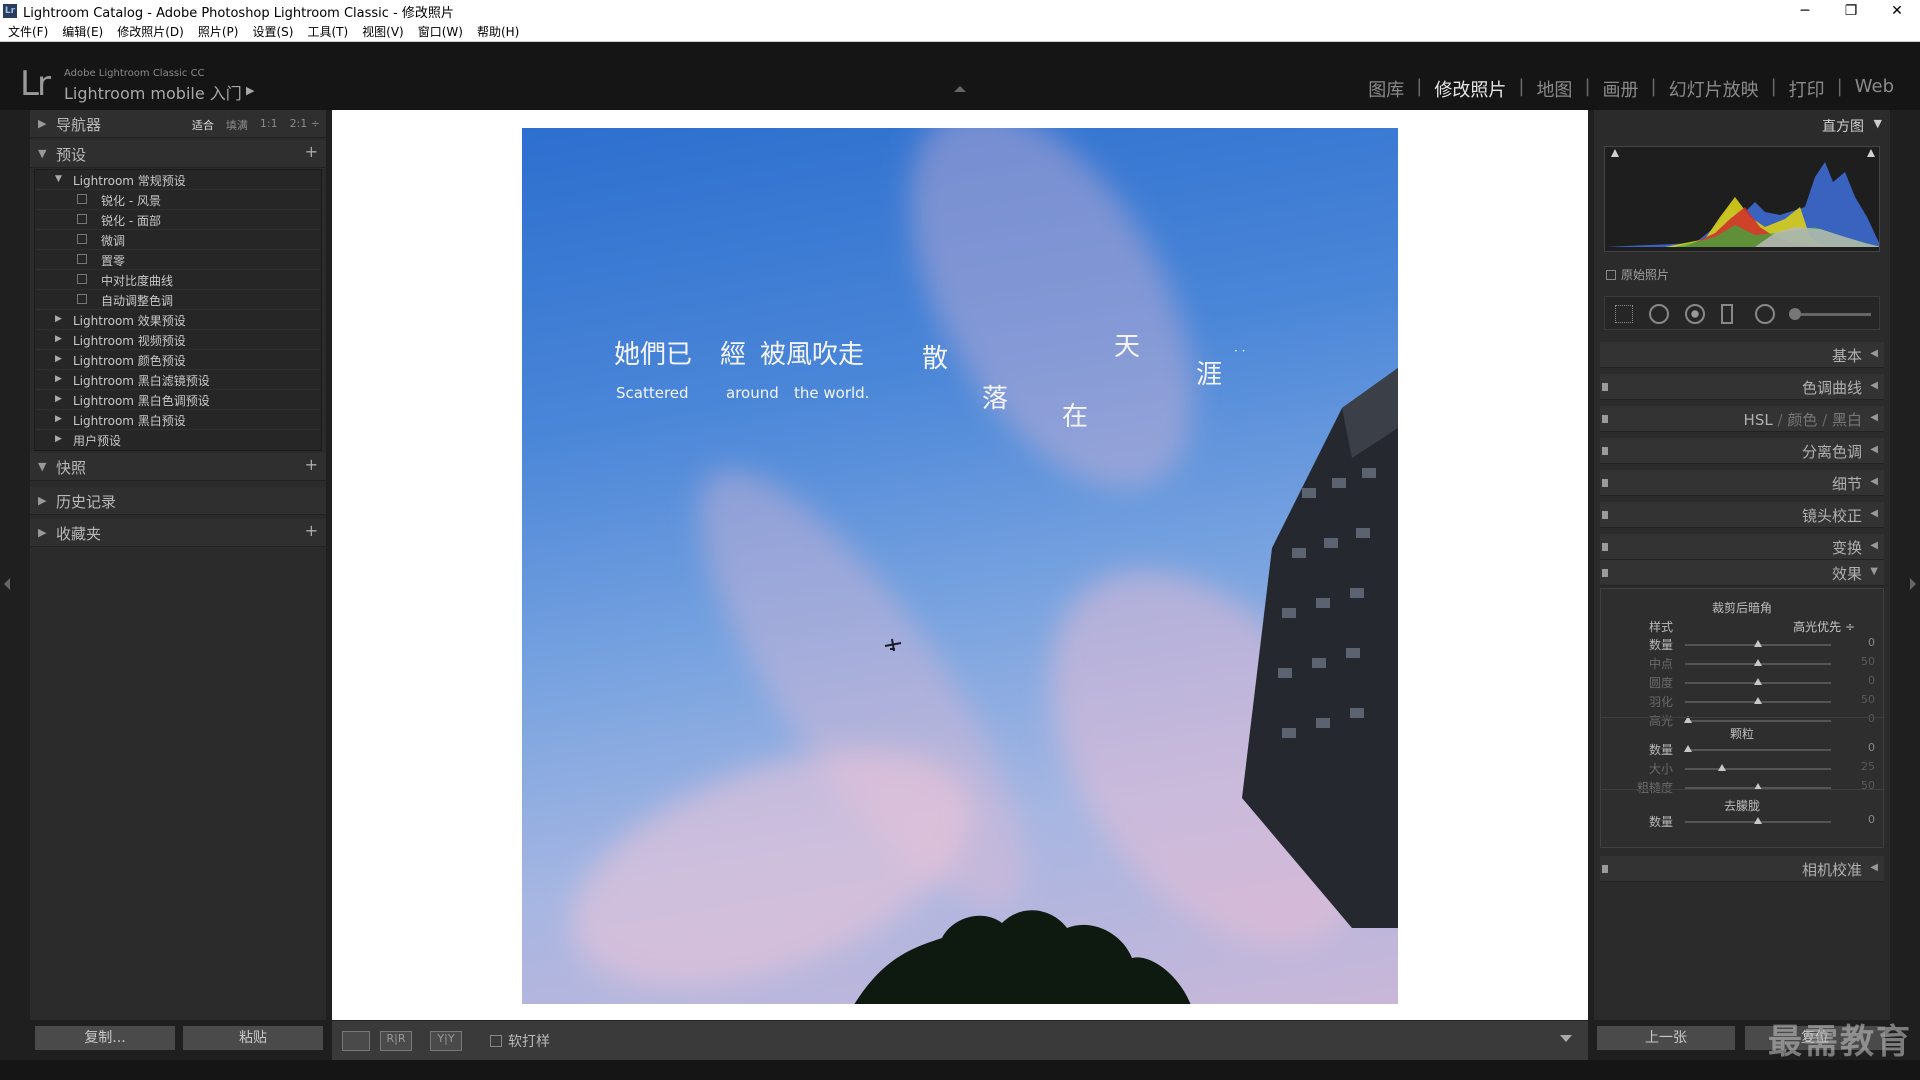 The image size is (1920, 1080). Describe the element at coordinates (1386, 89) in the screenshot. I see `module-library: 图库` at that location.